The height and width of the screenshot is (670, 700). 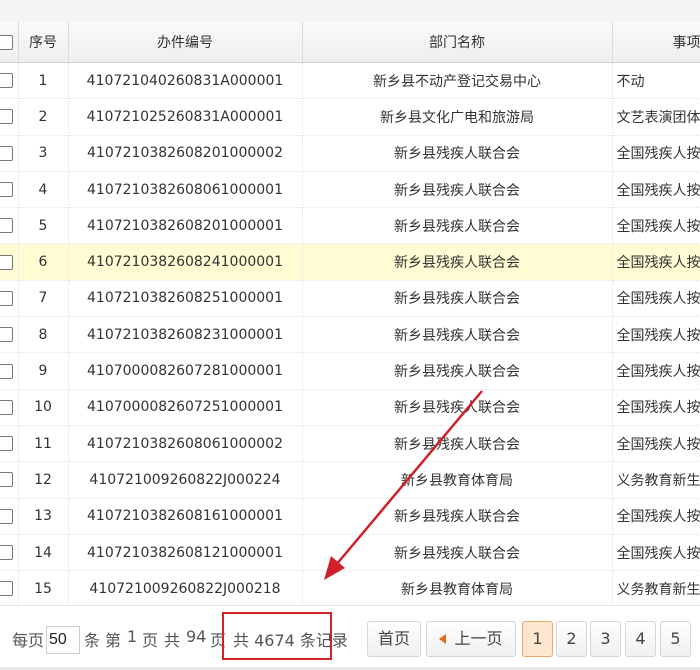 What do you see at coordinates (350, 371) in the screenshot?
I see `table-row: 9 4107000082607281000001 新乡县残疾人联合会 全国残疾人按` at bounding box center [350, 371].